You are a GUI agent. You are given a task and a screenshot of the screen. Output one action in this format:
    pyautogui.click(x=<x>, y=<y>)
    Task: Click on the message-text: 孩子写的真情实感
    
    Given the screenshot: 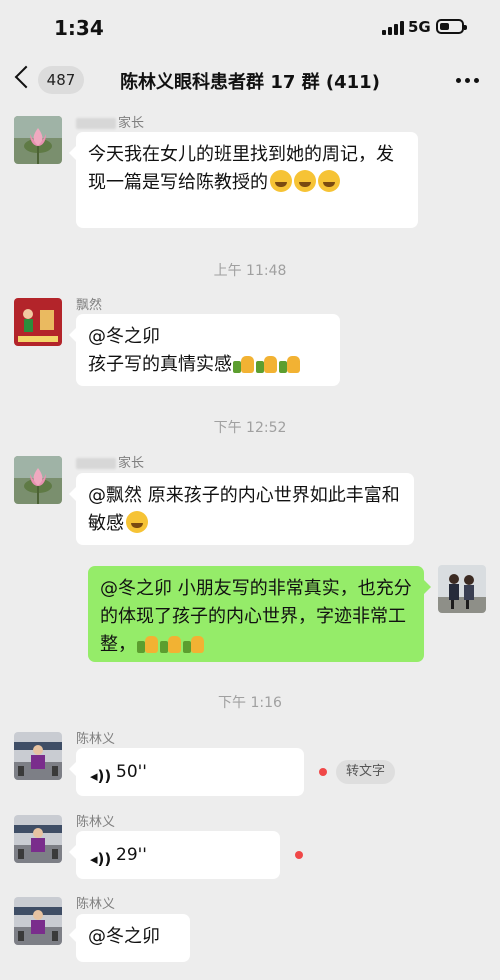 What is the action you would take?
    pyautogui.click(x=160, y=364)
    